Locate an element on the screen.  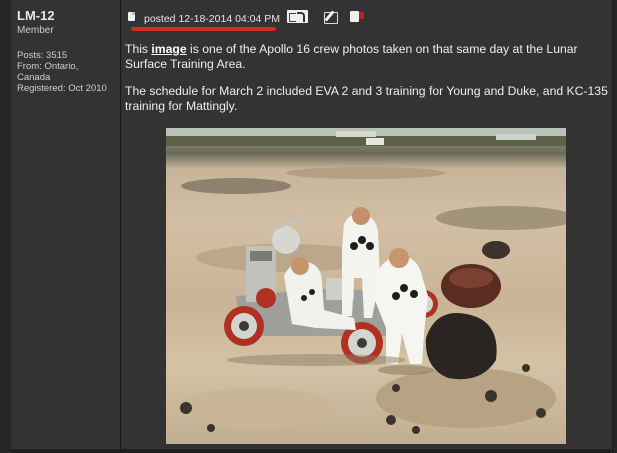
username: LM-12 is located at coordinates (36, 15).